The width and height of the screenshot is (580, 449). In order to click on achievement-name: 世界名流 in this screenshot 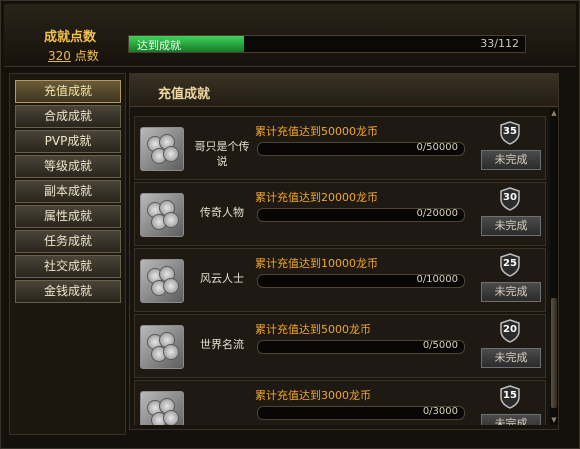, I will do `click(222, 344)`.